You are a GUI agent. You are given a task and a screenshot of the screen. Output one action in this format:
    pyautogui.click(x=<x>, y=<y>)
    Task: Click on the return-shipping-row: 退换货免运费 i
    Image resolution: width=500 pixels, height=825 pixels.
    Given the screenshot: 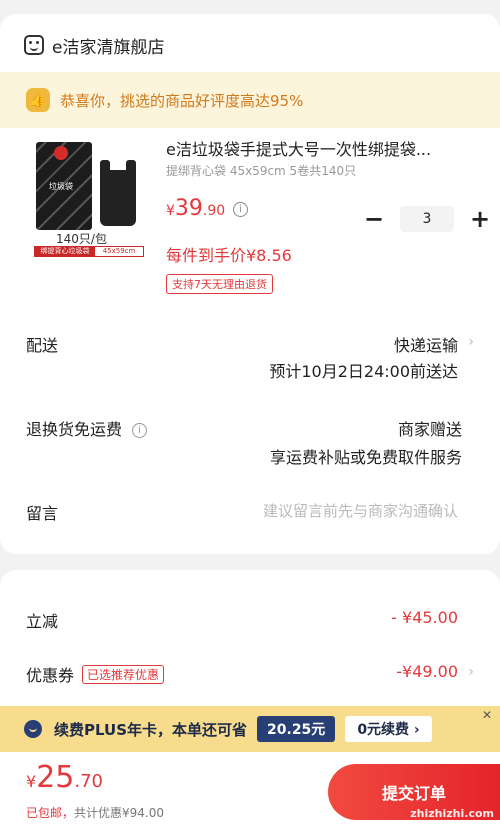 What is the action you would take?
    pyautogui.click(x=87, y=428)
    